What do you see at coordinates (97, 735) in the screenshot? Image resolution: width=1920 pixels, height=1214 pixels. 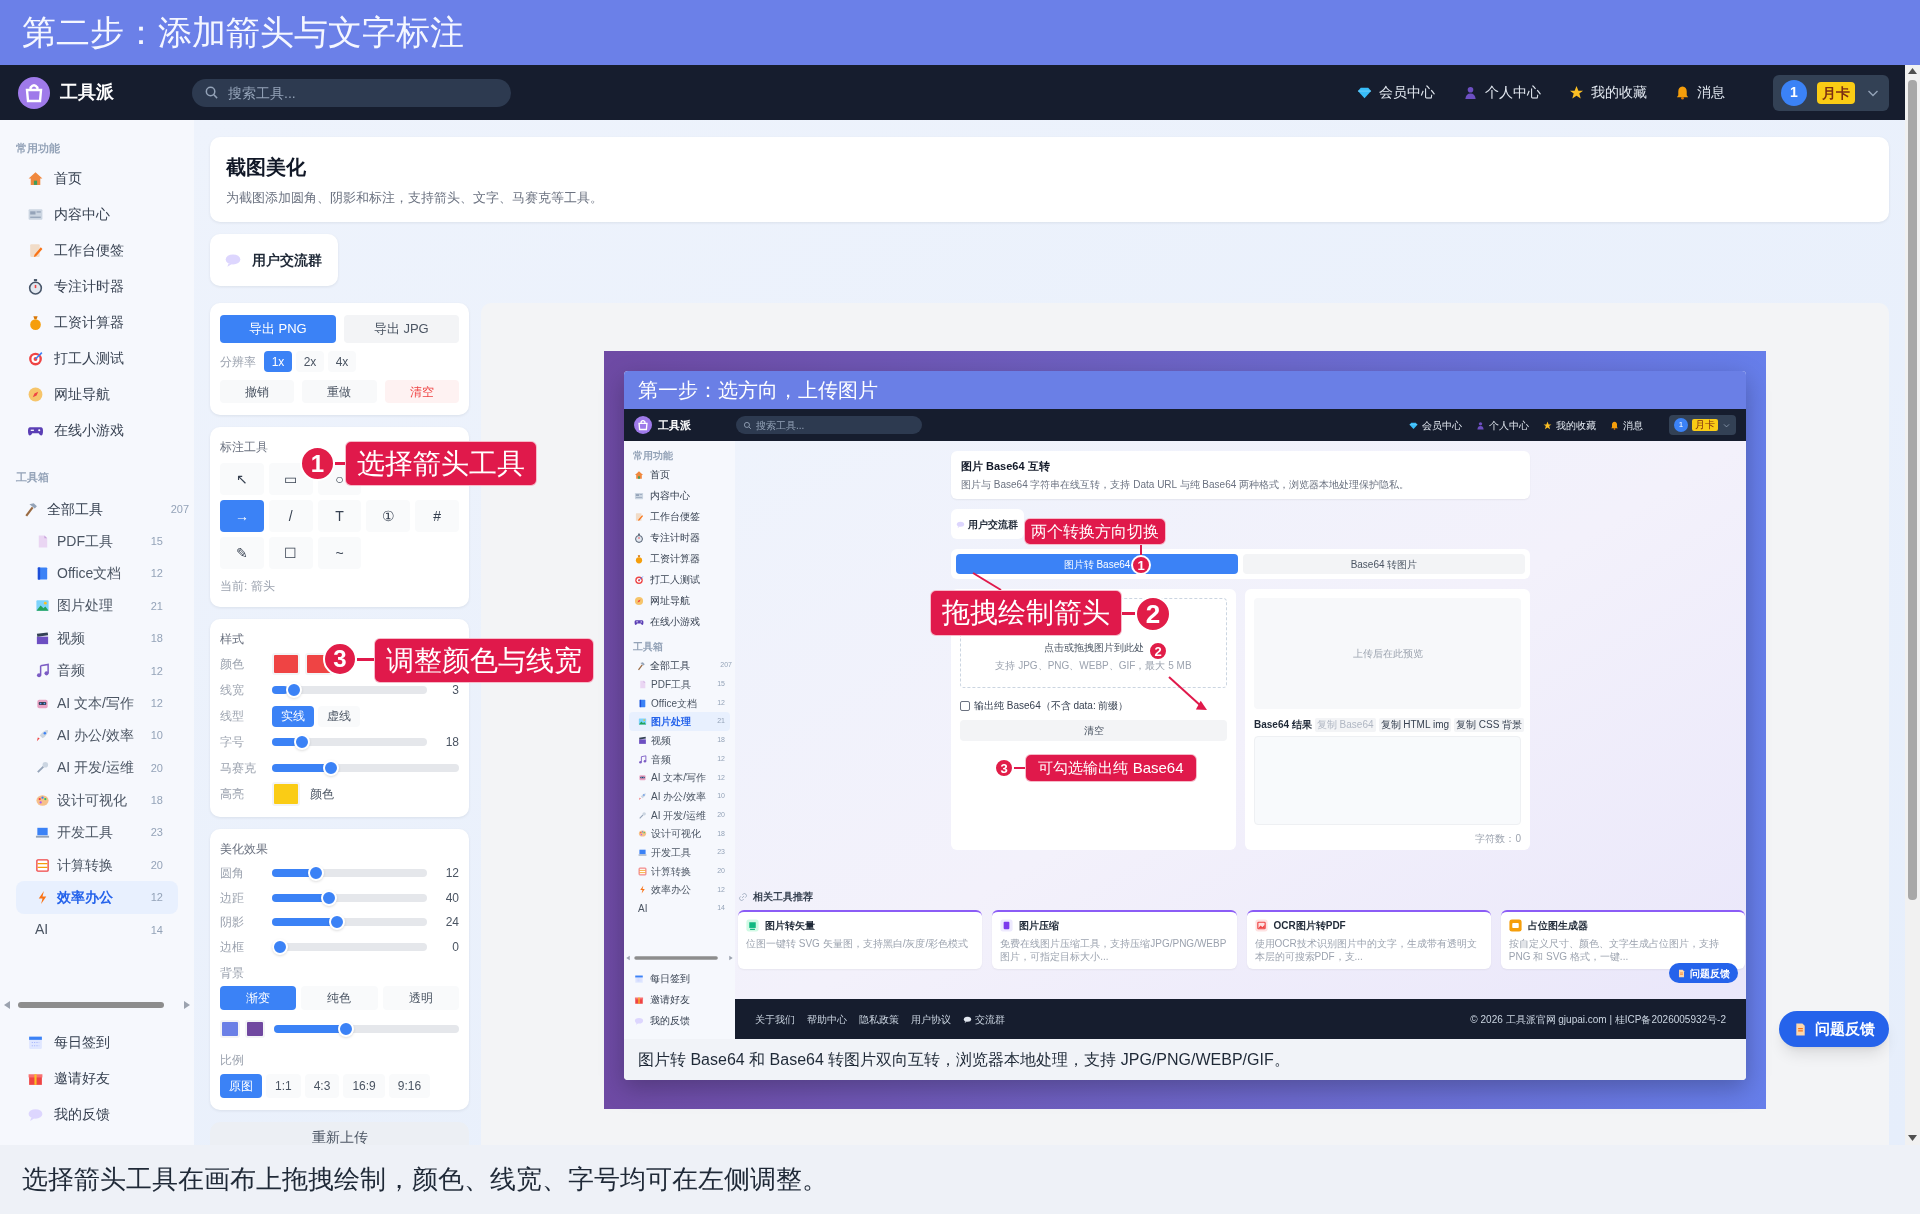 I see `sidebar-item: AI 办公/效率 10` at bounding box center [97, 735].